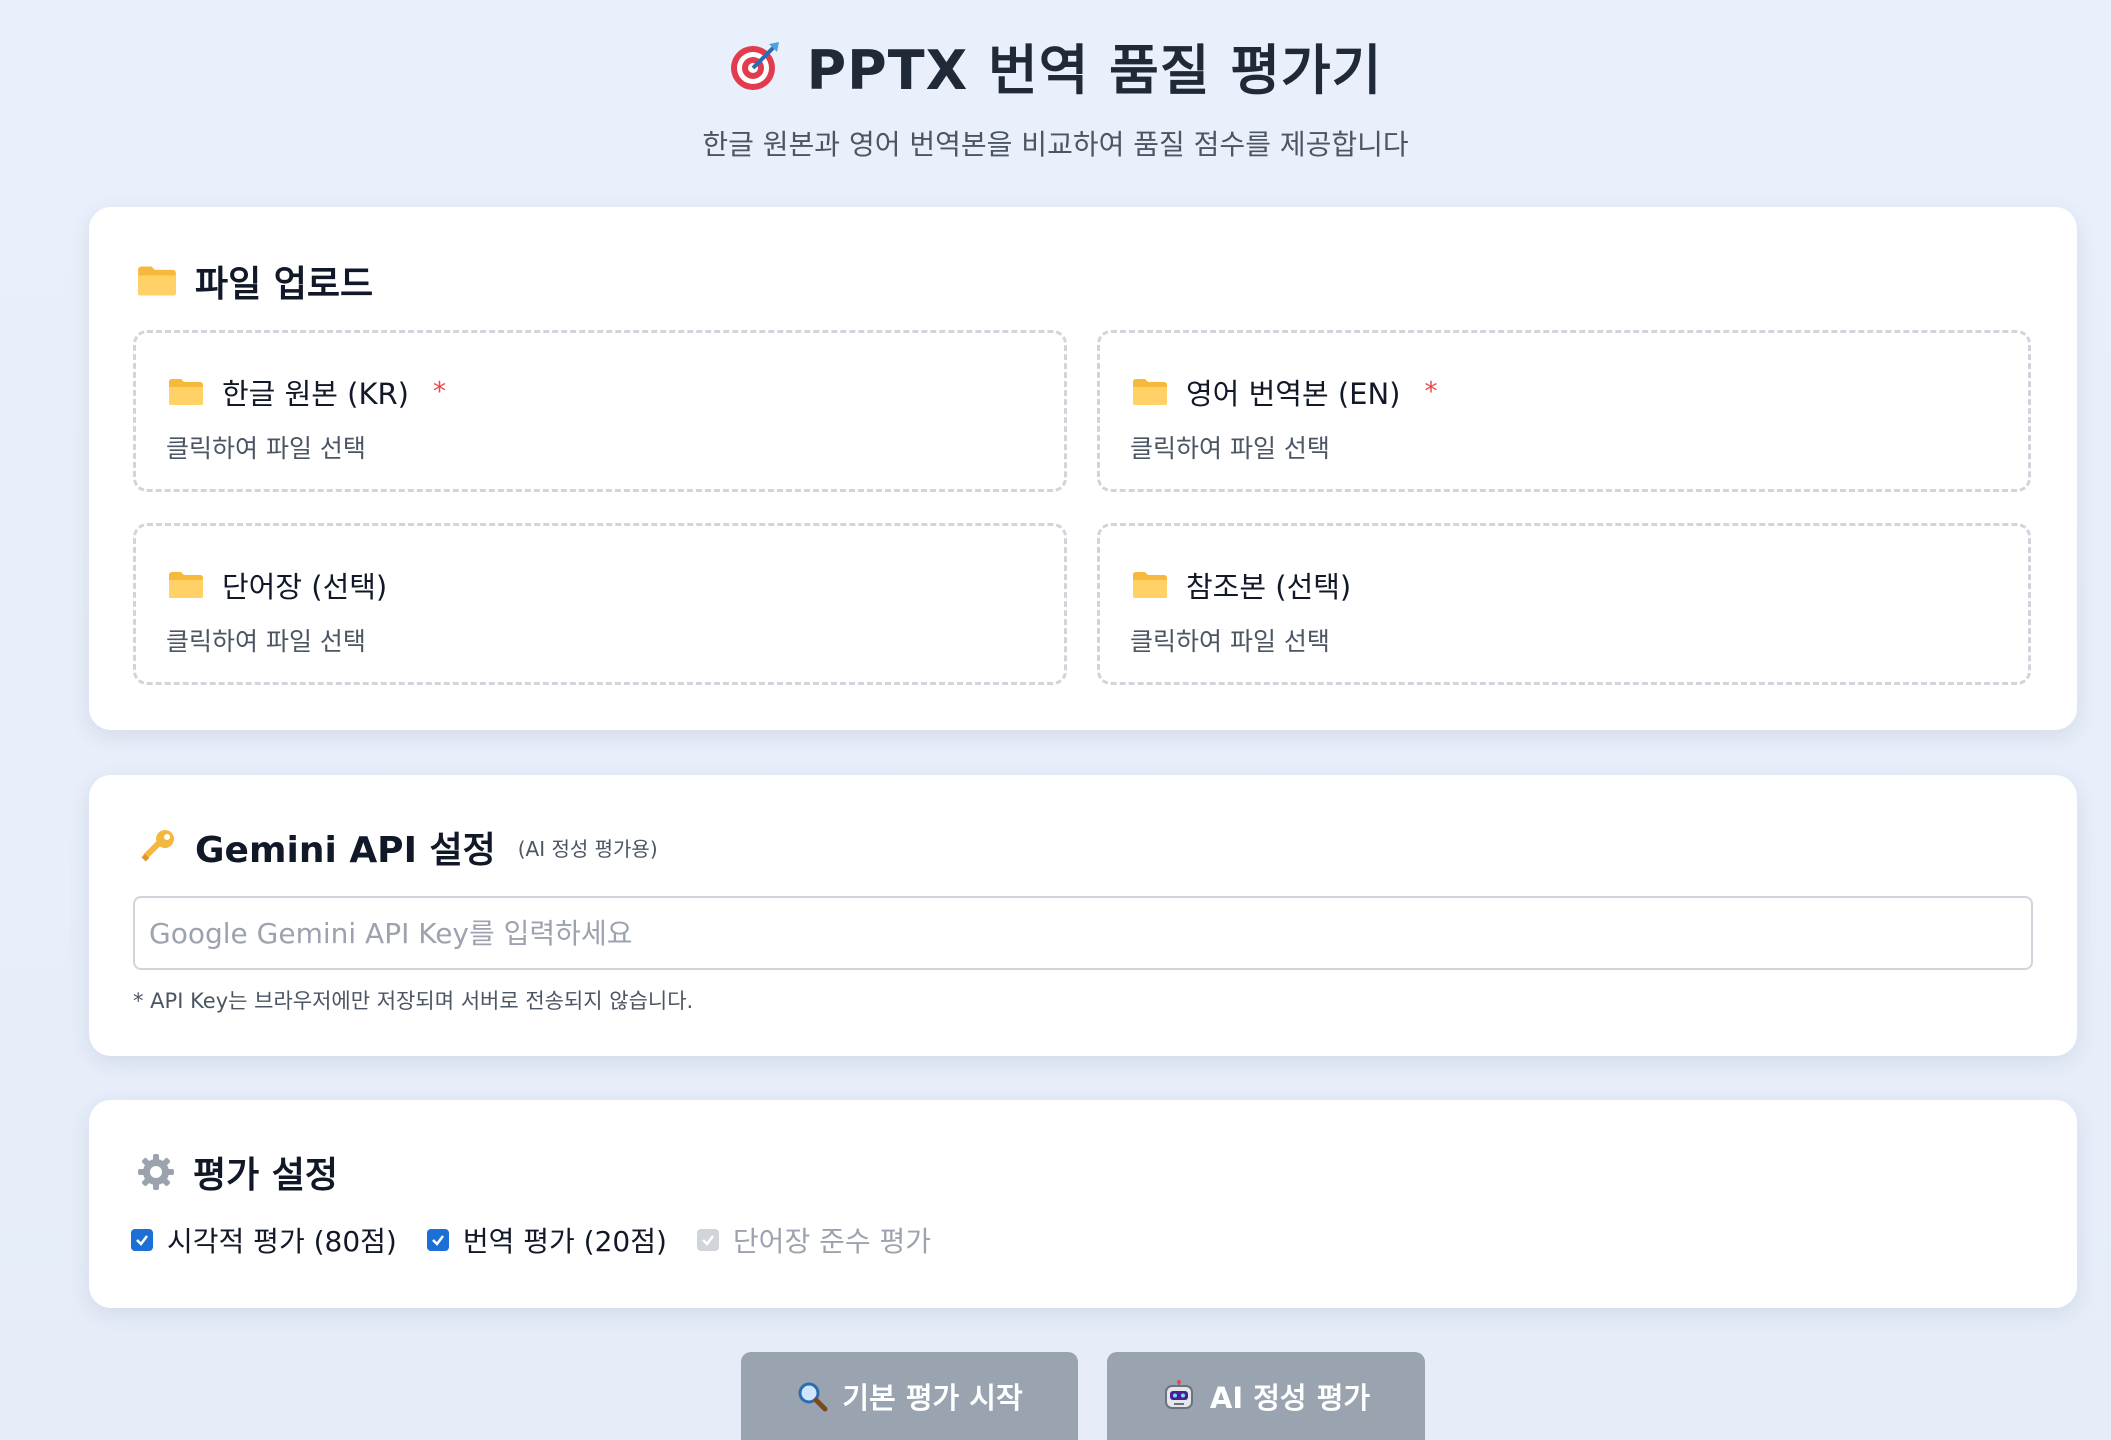 This screenshot has height=1440, width=2111. I want to click on basic-eval-button: 기본 평가 시작, so click(909, 1396).